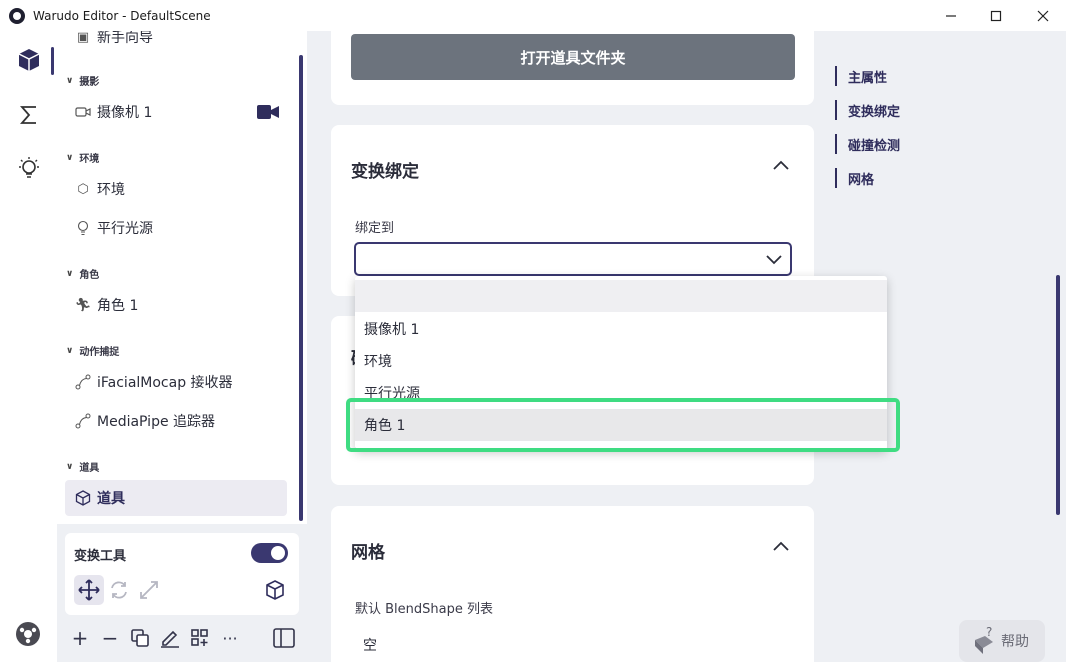 The height and width of the screenshot is (662, 1066). Describe the element at coordinates (111, 190) in the screenshot. I see `tree-item-label: 环境` at that location.